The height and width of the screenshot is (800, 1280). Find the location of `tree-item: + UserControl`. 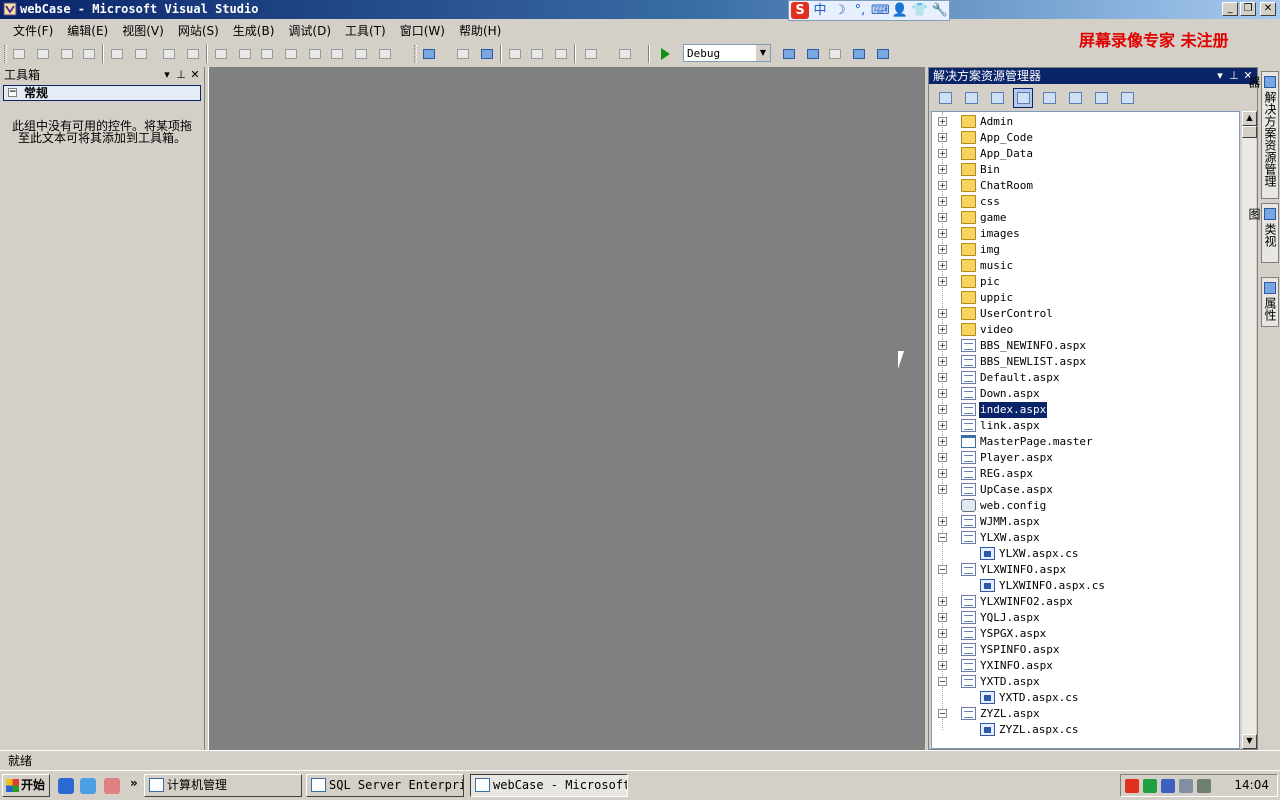

tree-item: + UserControl is located at coordinates (1084, 314).